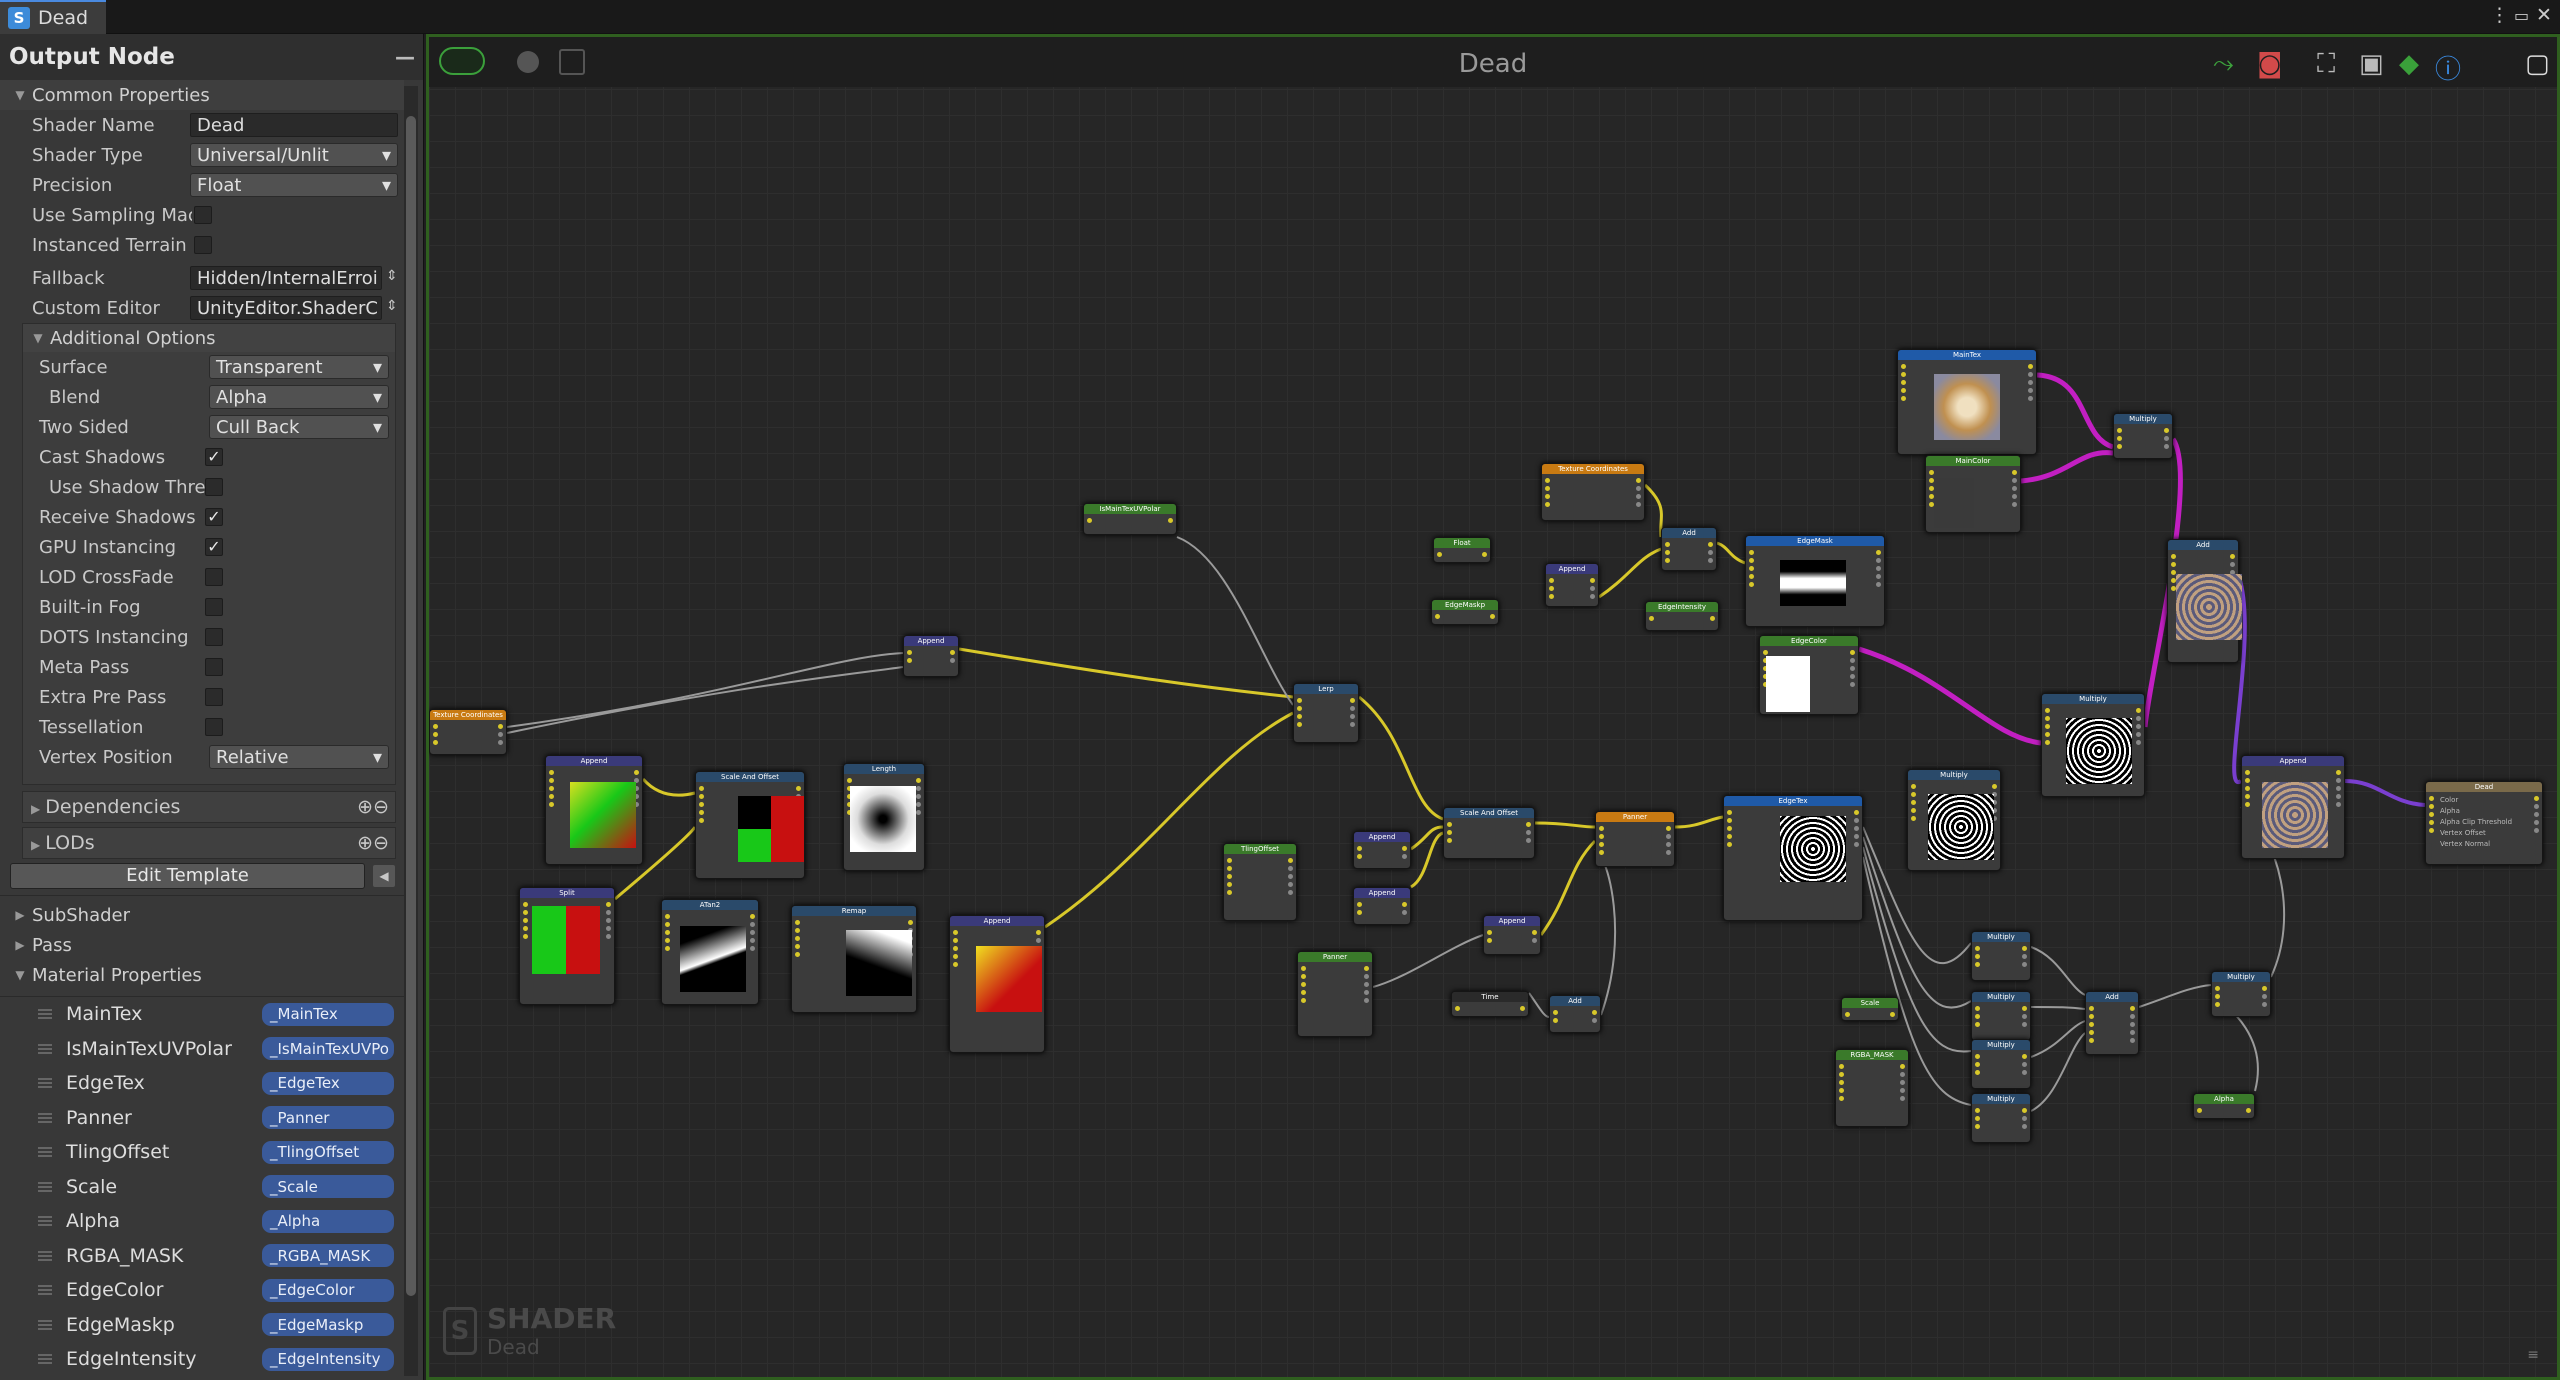 Image resolution: width=2560 pixels, height=1380 pixels. I want to click on vertex-position-dropdown: Relative ▾, so click(299, 757).